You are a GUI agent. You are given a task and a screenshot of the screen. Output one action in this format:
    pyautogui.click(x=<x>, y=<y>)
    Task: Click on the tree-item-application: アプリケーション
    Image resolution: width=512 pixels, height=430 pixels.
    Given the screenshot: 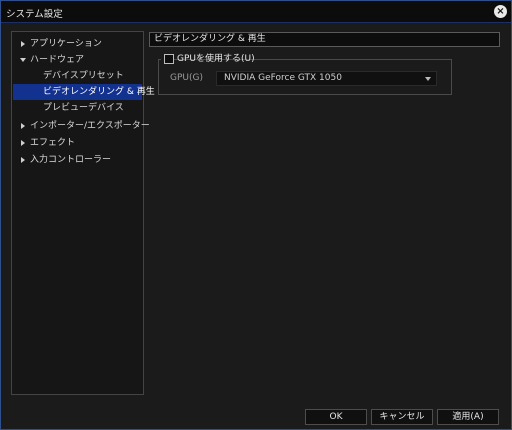 What is the action you would take?
    pyautogui.click(x=77, y=44)
    